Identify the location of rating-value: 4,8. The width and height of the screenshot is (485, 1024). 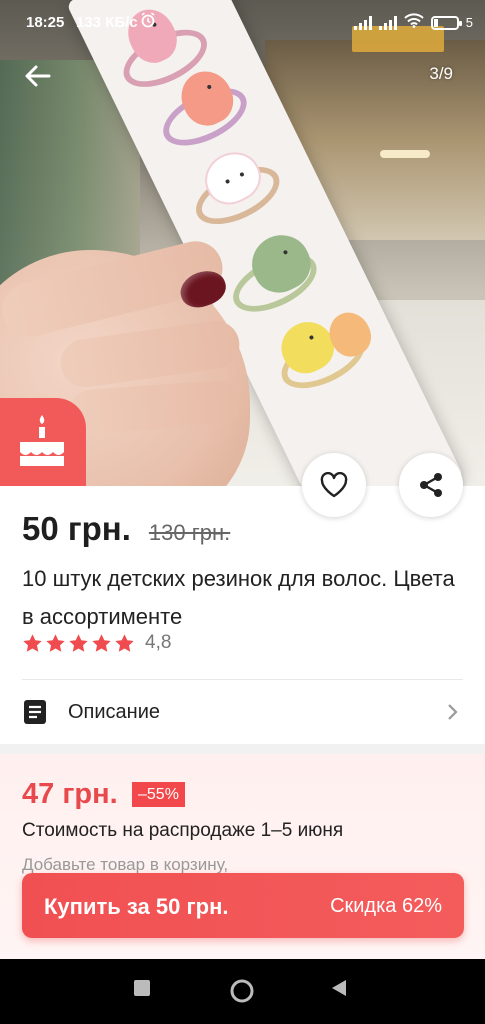
(158, 642).